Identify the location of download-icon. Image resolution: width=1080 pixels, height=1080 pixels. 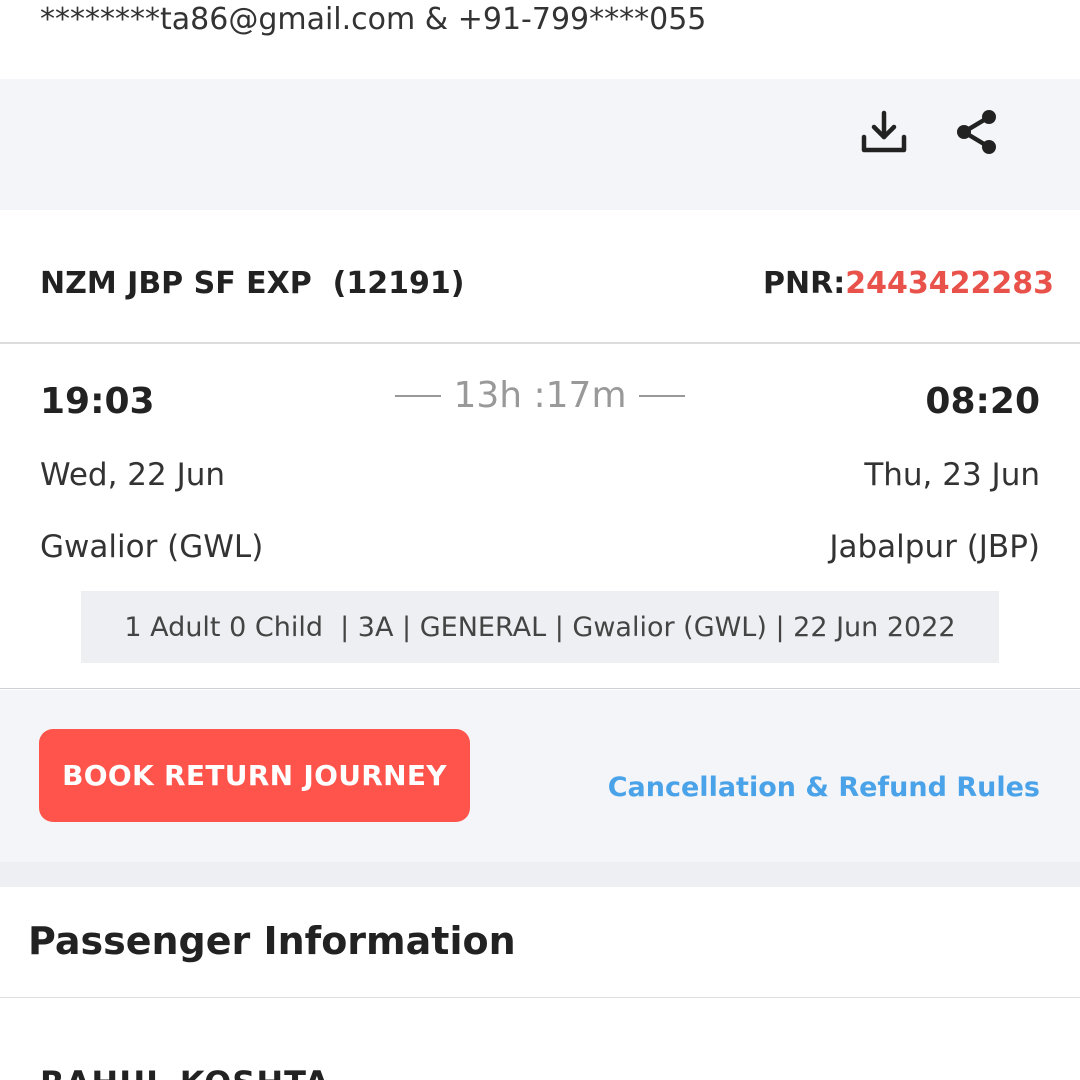
(884, 131).